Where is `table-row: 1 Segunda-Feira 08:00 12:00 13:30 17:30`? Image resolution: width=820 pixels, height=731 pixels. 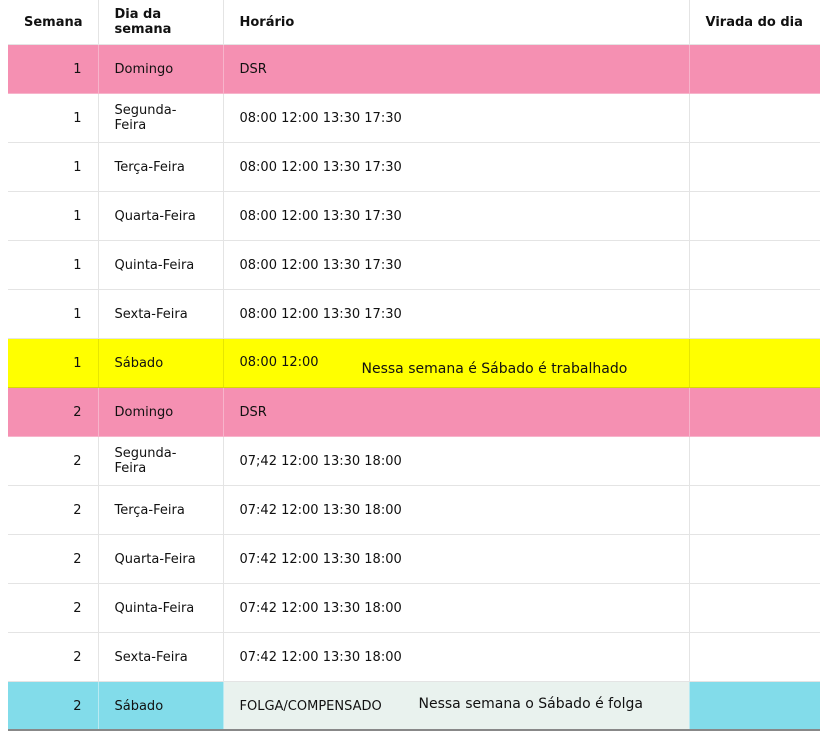 table-row: 1 Segunda-Feira 08:00 12:00 13:30 17:30 is located at coordinates (414, 118).